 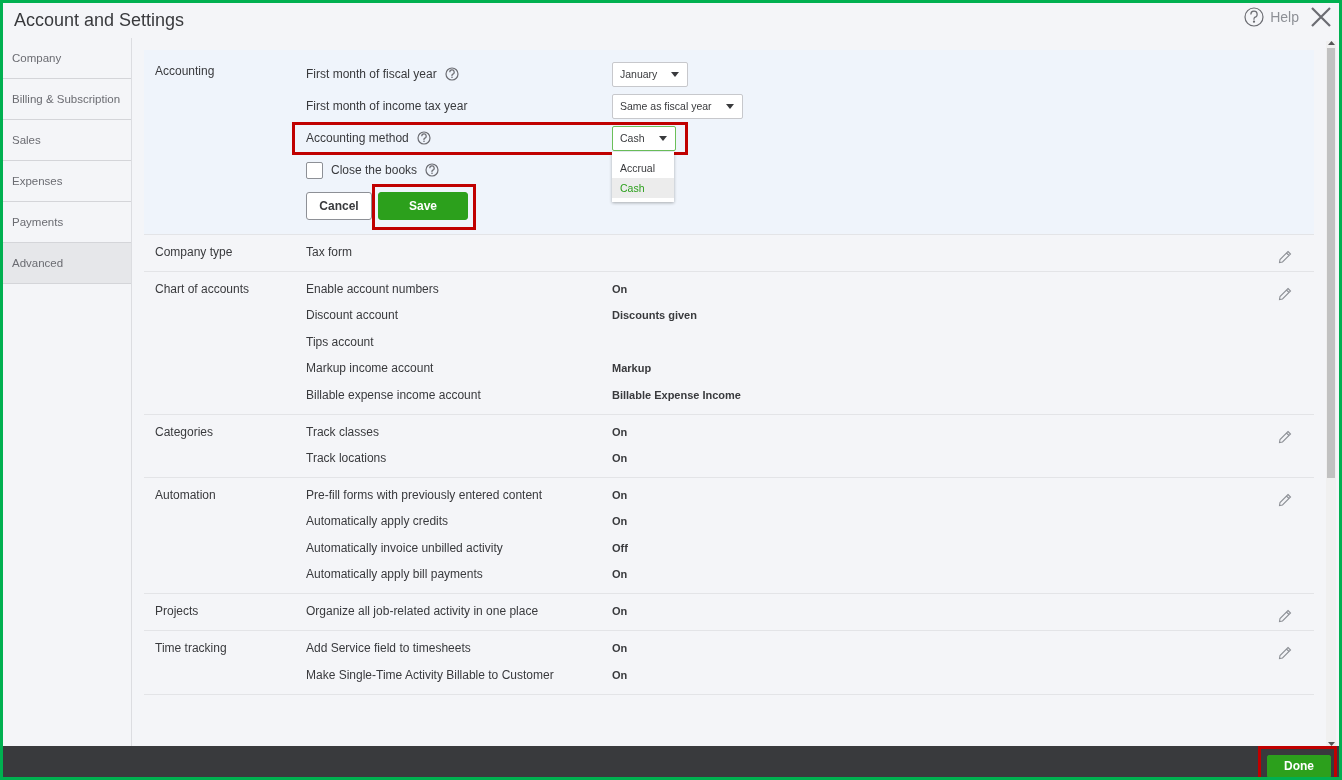 What do you see at coordinates (340, 342) in the screenshot?
I see `setting-label: Tips account` at bounding box center [340, 342].